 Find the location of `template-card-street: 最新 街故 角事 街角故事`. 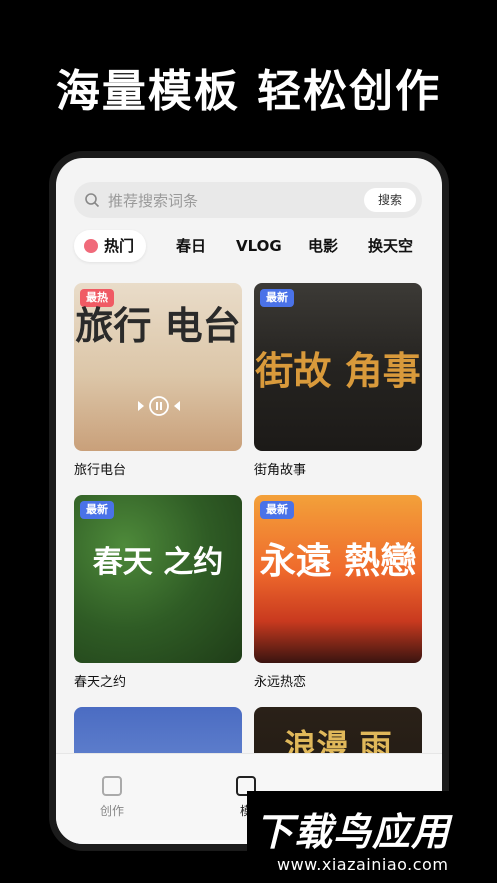

template-card-street: 最新 街故 角事 街角故事 is located at coordinates (338, 380).